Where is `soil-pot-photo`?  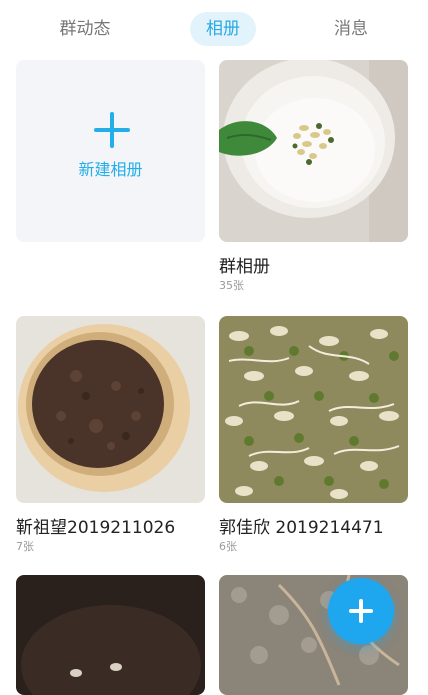
soil-pot-photo is located at coordinates (110, 409).